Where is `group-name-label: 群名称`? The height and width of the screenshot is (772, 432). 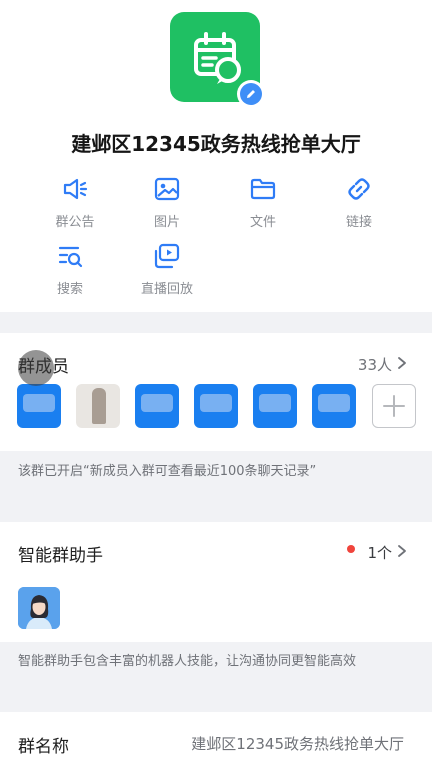 group-name-label: 群名称 is located at coordinates (43, 747).